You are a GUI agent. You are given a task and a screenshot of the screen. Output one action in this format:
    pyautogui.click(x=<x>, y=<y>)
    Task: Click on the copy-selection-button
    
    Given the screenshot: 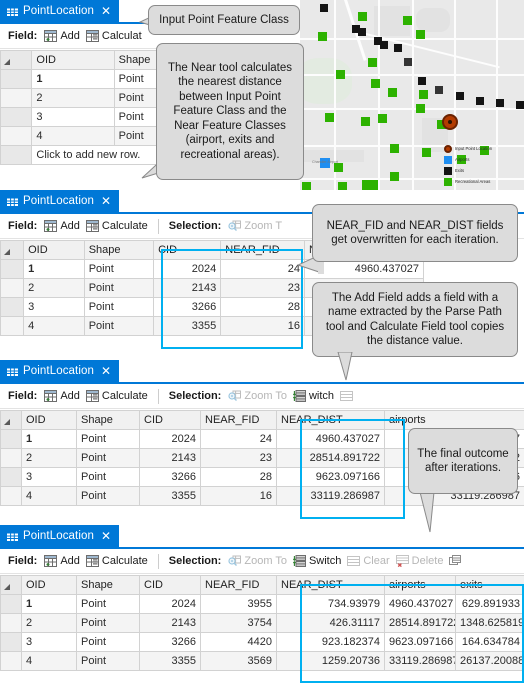 What is the action you would take?
    pyautogui.click(x=455, y=561)
    